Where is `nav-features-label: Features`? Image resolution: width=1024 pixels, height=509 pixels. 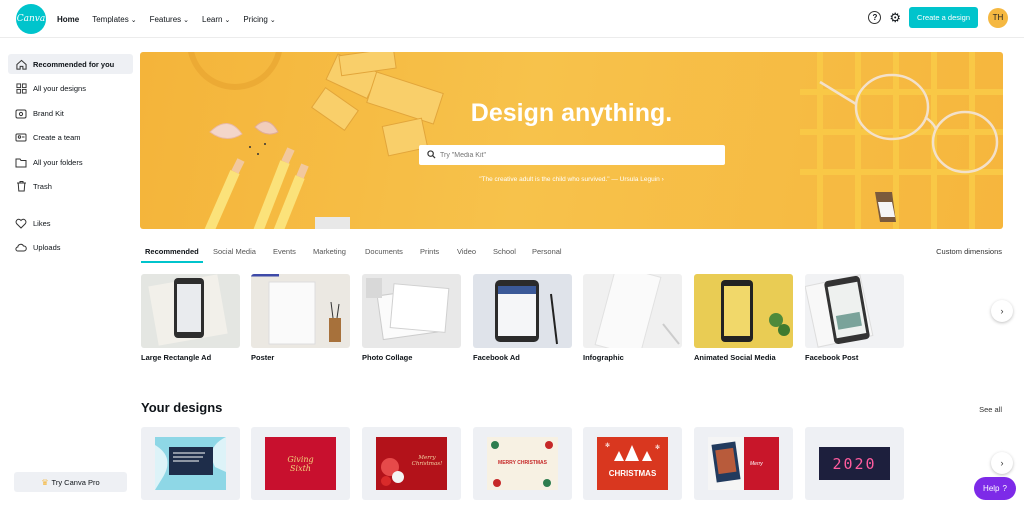
nav-features-label: Features is located at coordinates (165, 19).